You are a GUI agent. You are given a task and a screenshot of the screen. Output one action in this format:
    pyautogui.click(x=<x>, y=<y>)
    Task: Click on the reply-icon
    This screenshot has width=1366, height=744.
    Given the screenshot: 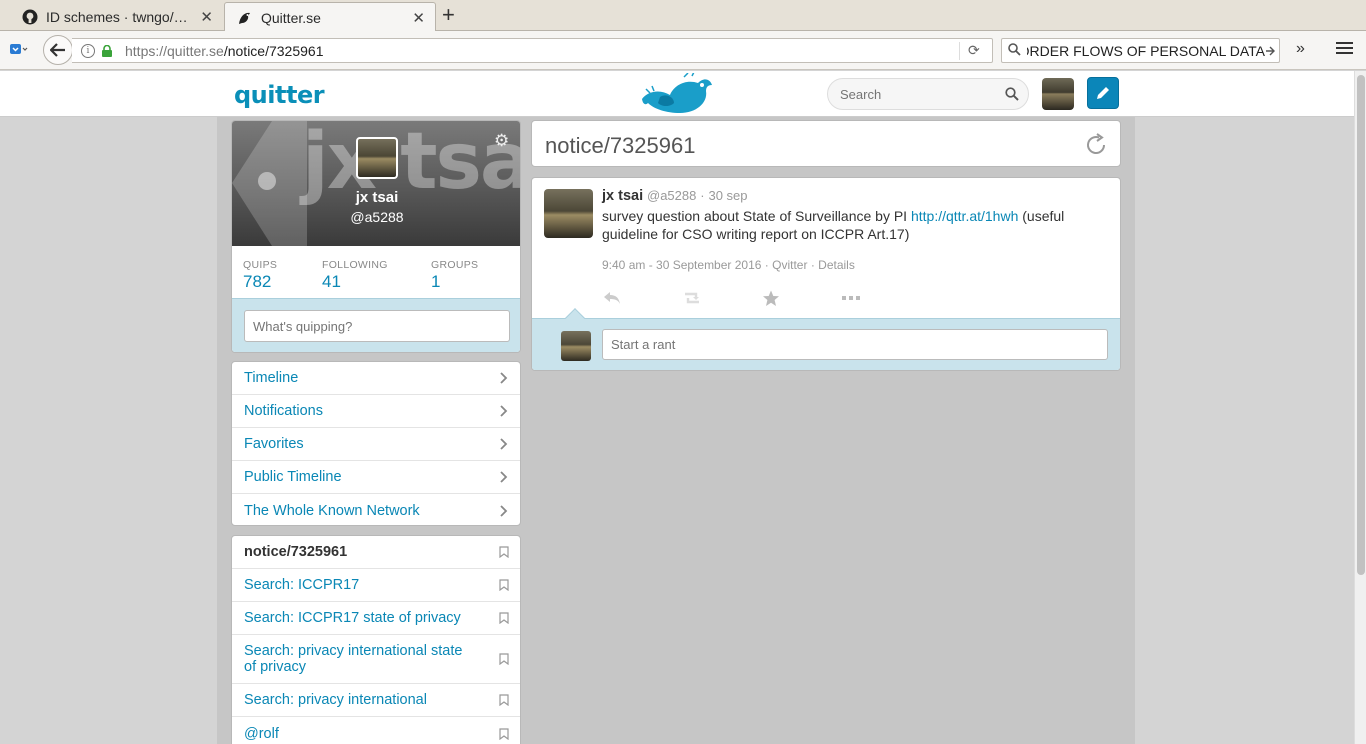 What is the action you would take?
    pyautogui.click(x=612, y=298)
    